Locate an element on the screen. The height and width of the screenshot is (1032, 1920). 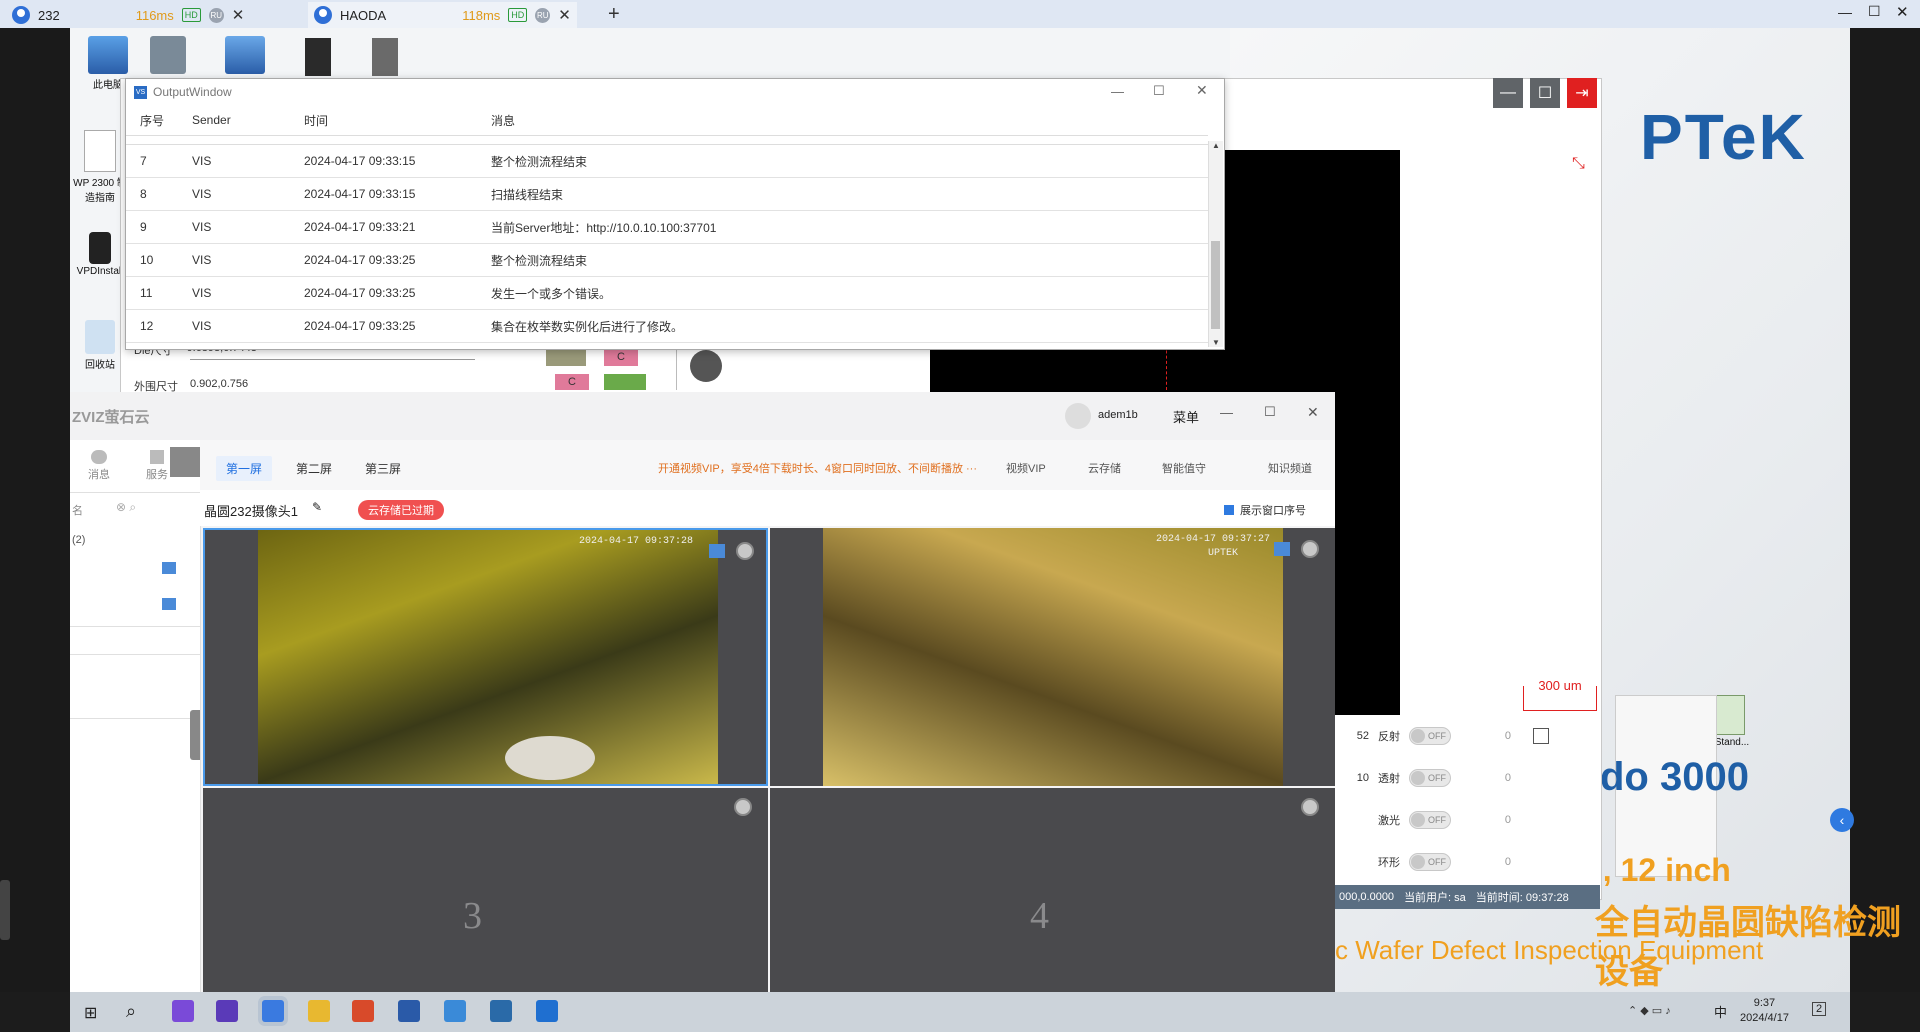
sidebar-collapse-handle is located at coordinates (195, 735).